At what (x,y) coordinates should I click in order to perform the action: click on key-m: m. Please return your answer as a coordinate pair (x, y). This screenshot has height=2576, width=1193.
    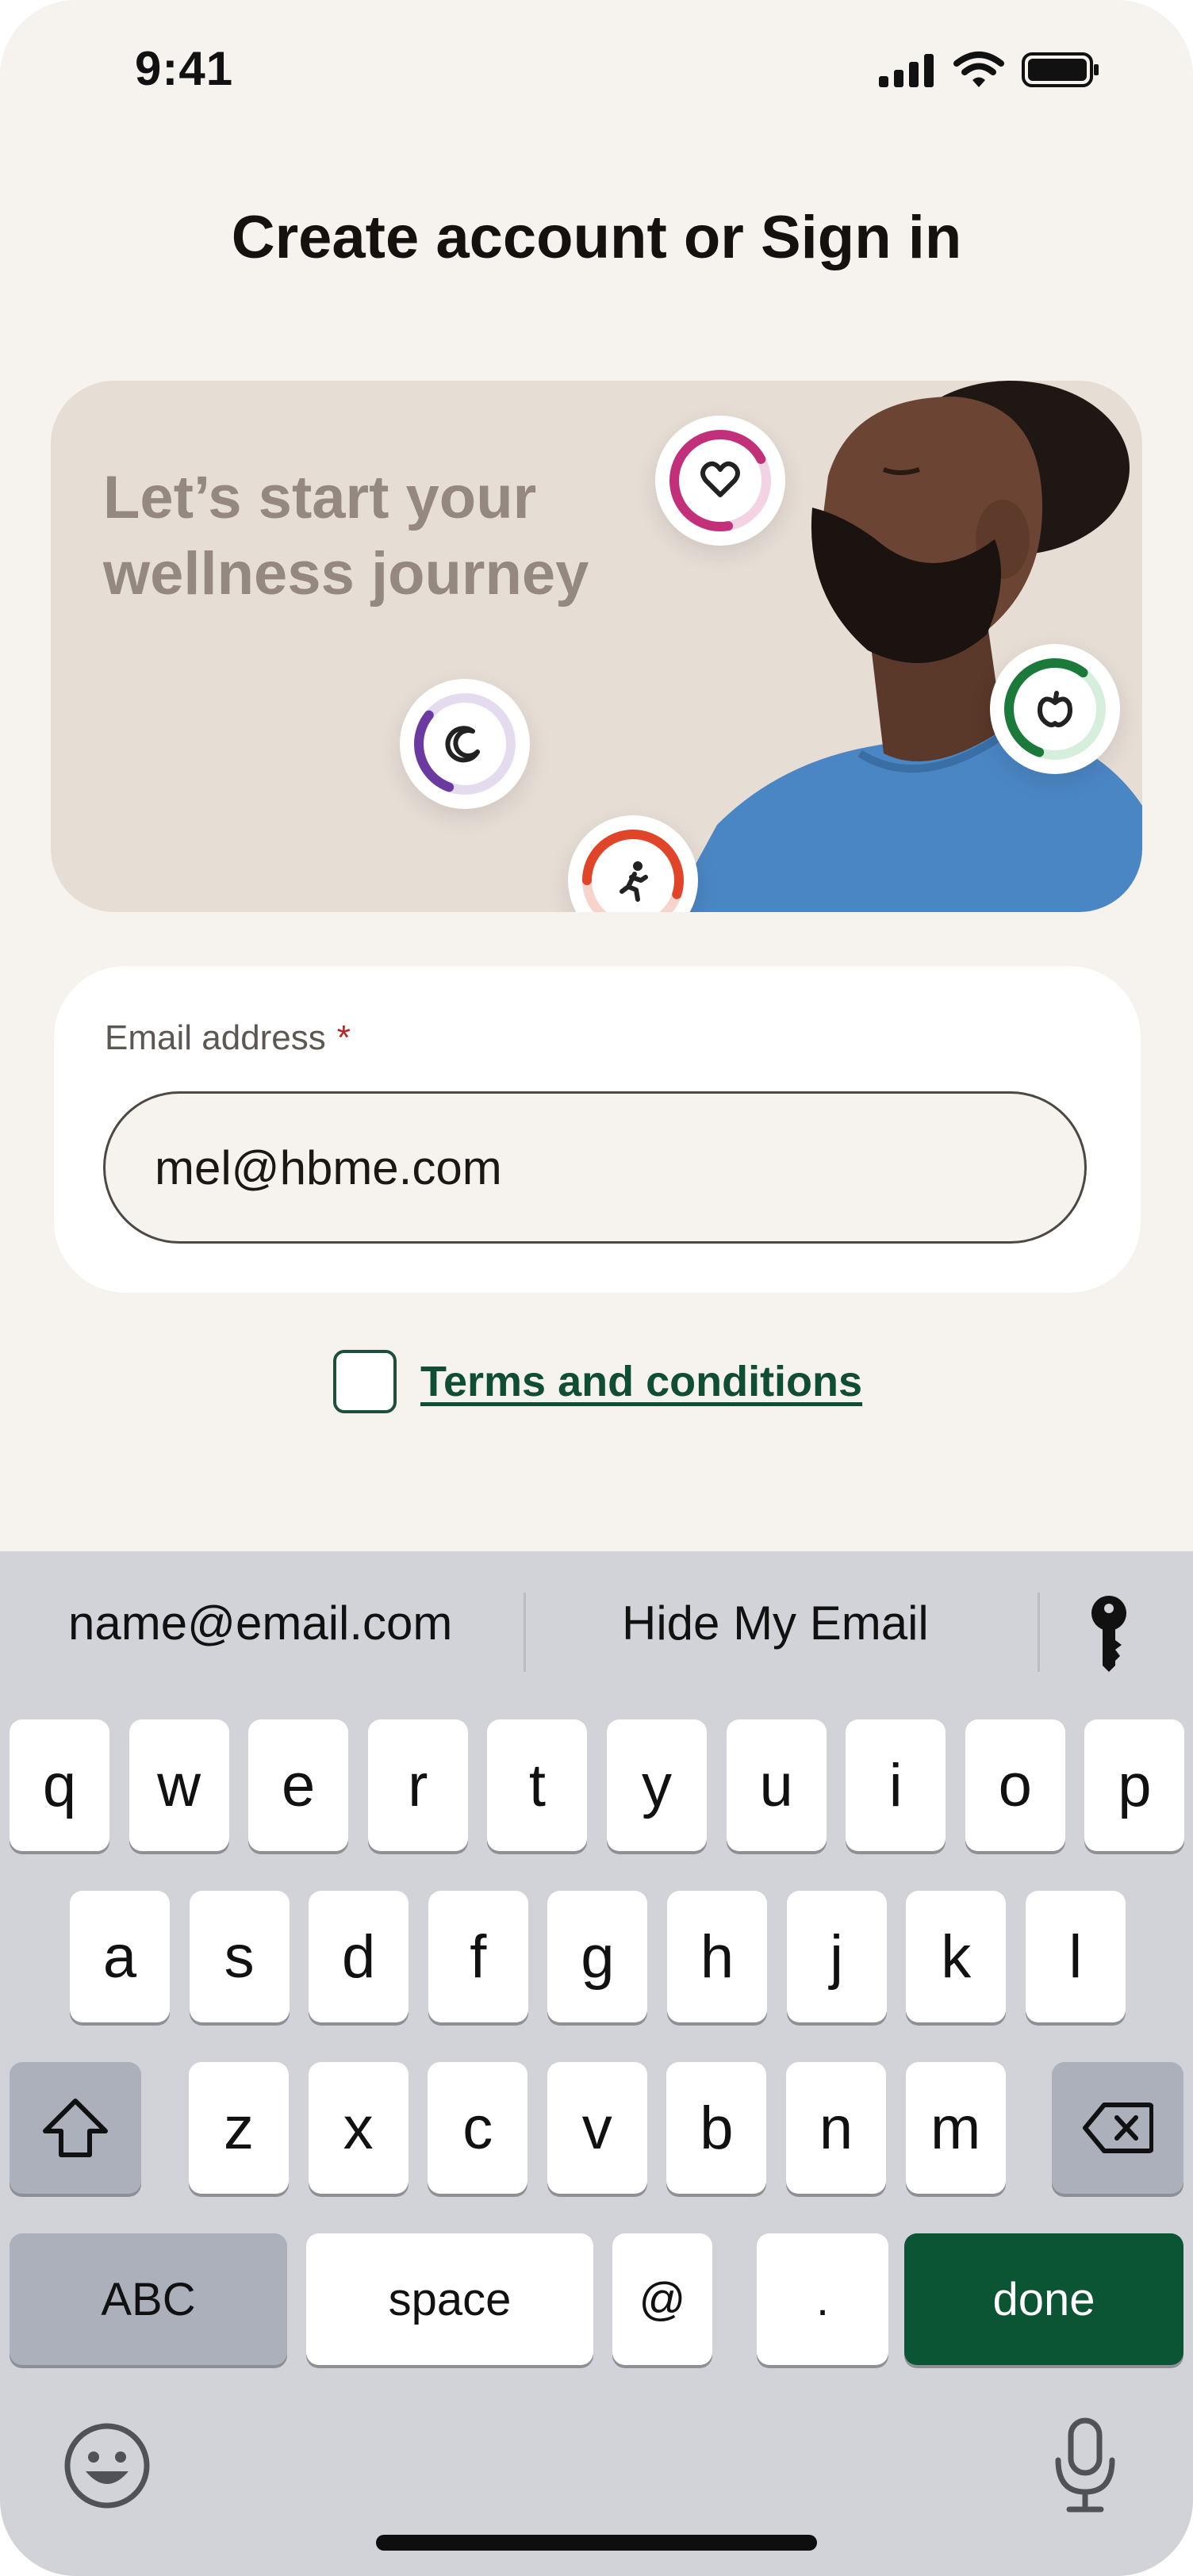
    Looking at the image, I should click on (956, 2128).